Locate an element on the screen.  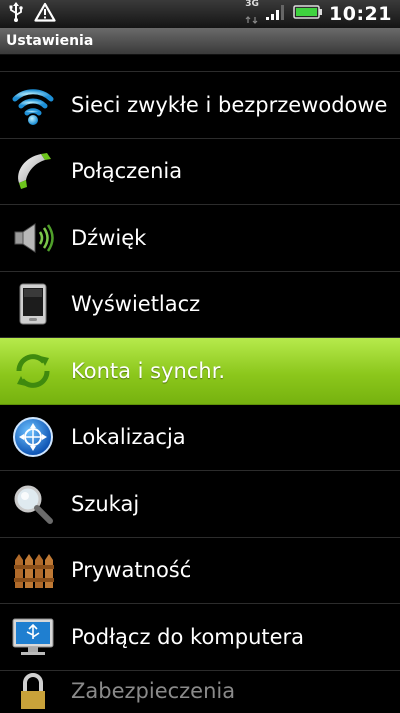
settings-item-label: Konta i synchr. is located at coordinates (148, 370).